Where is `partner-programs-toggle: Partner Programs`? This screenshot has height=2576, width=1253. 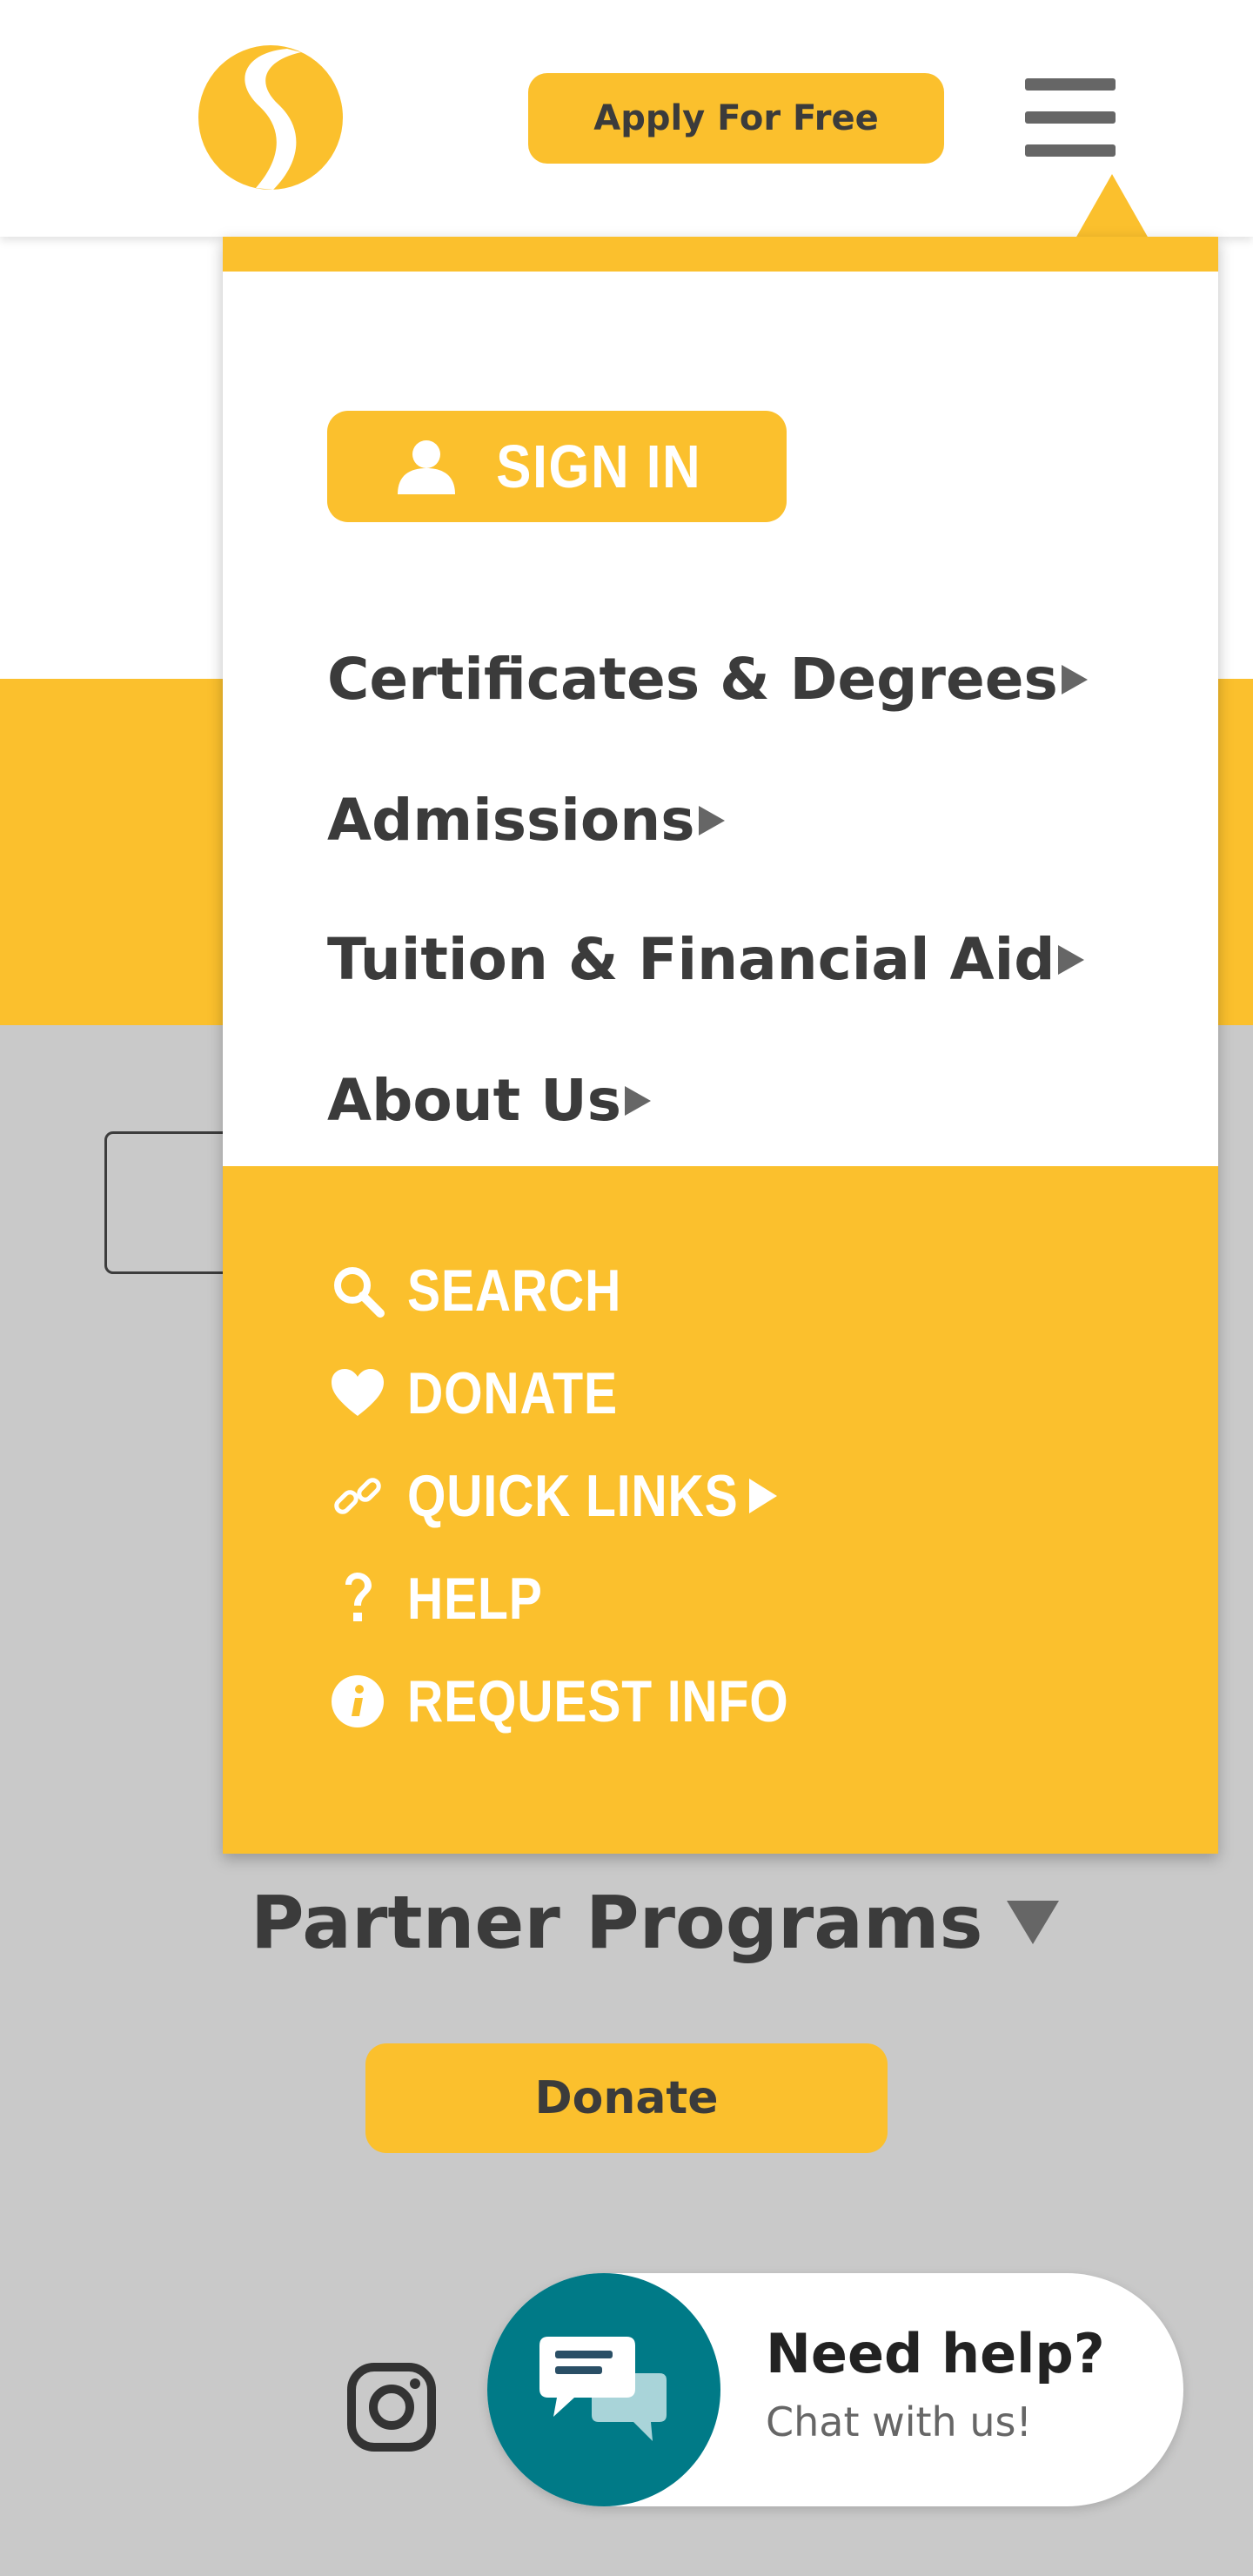 partner-programs-toggle: Partner Programs is located at coordinates (655, 1923).